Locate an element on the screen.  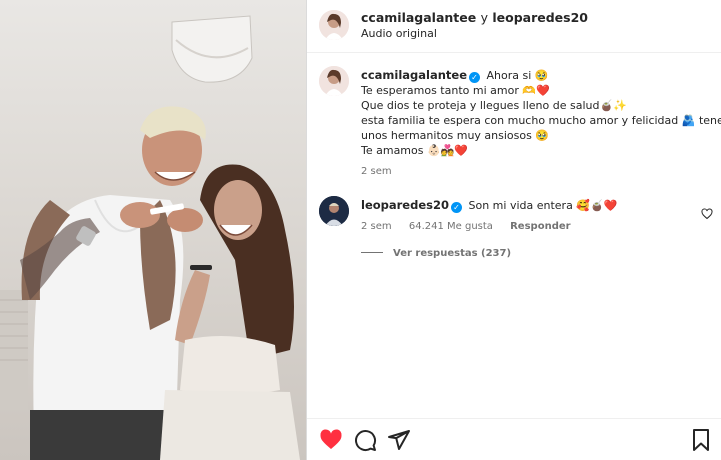
comment-username: leoparedes20 is located at coordinates (405, 205).